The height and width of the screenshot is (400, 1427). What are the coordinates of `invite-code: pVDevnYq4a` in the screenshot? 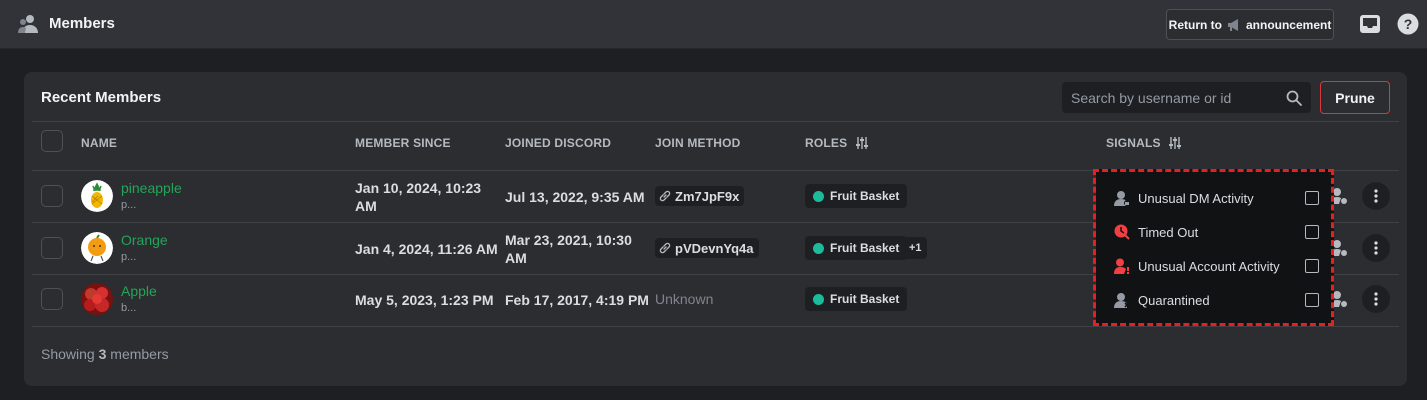 It's located at (714, 248).